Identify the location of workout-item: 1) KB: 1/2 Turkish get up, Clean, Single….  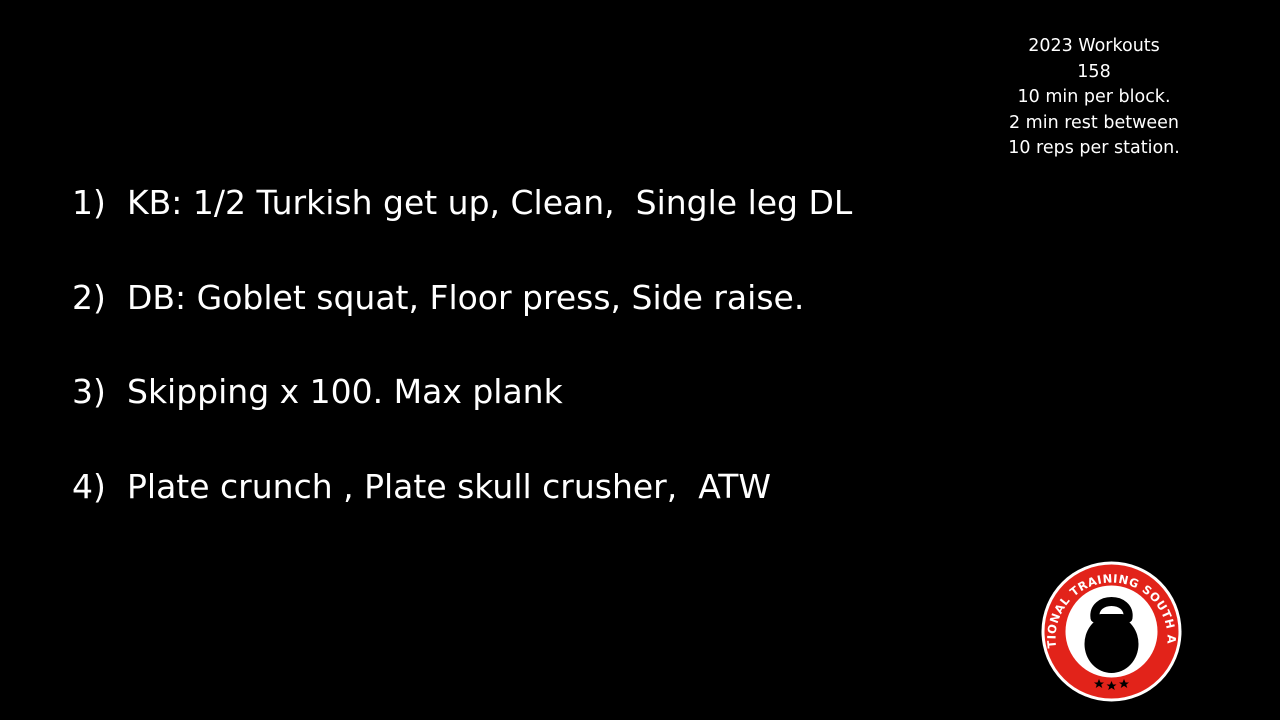
(462, 225).